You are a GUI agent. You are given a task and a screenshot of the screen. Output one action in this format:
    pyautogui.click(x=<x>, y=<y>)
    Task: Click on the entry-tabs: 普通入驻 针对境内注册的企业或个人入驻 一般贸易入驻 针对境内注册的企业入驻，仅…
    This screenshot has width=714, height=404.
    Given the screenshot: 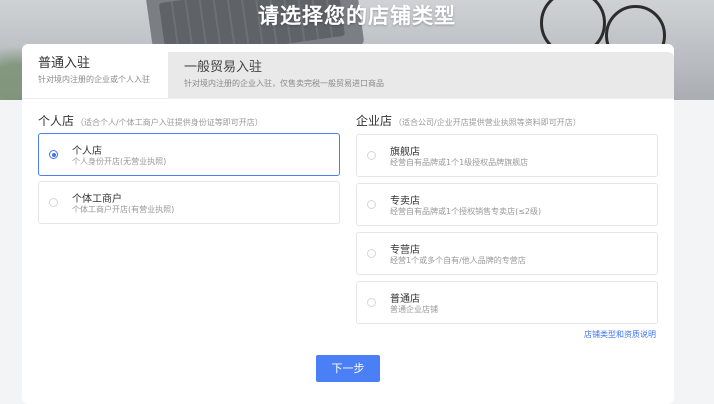 What is the action you would take?
    pyautogui.click(x=348, y=74)
    